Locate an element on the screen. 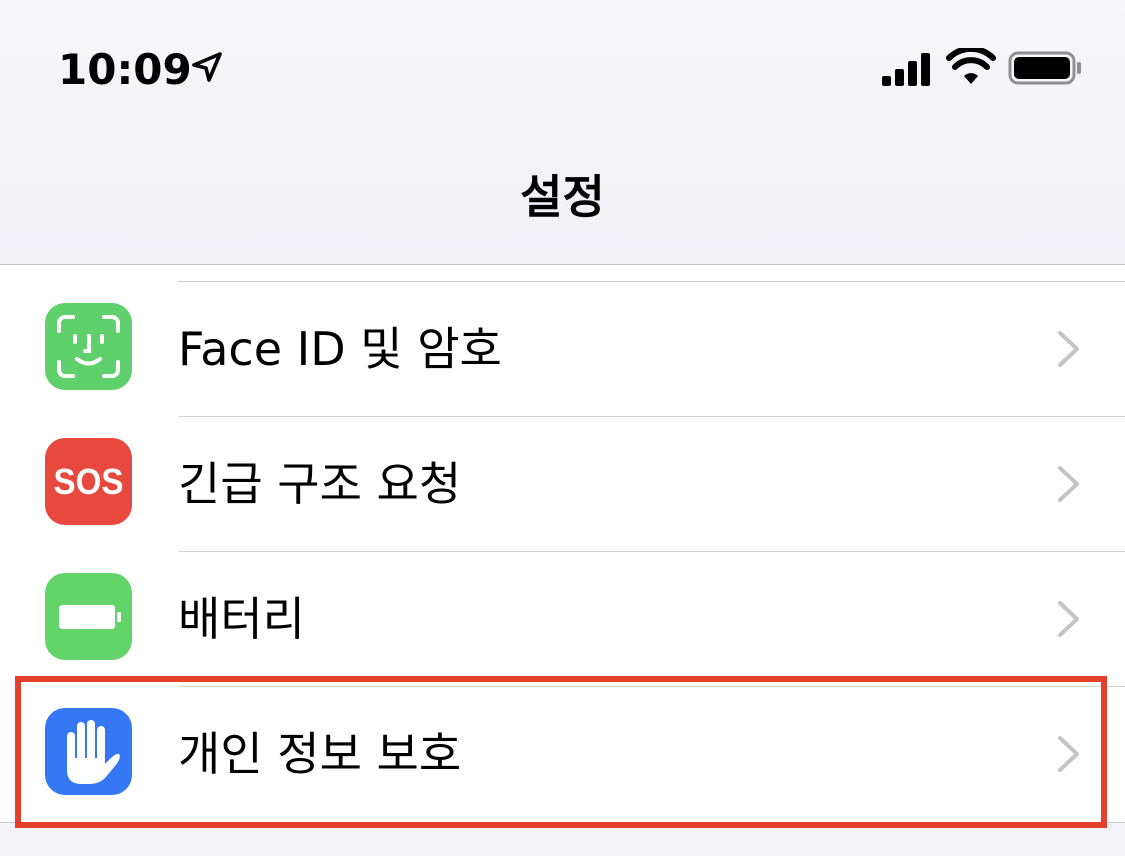  privacy-hand-icon is located at coordinates (88, 751).